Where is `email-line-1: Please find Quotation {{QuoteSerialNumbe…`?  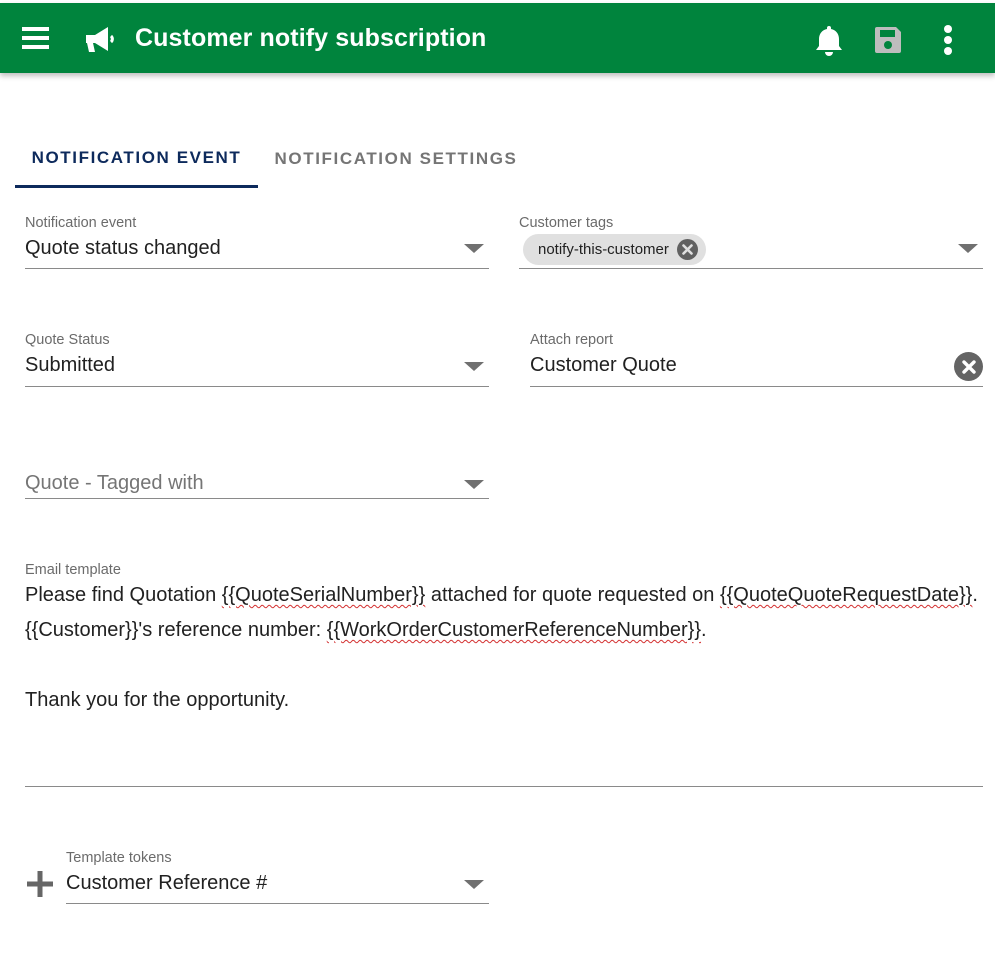 email-line-1: Please find Quotation {{QuoteSerialNumbe… is located at coordinates (504, 595).